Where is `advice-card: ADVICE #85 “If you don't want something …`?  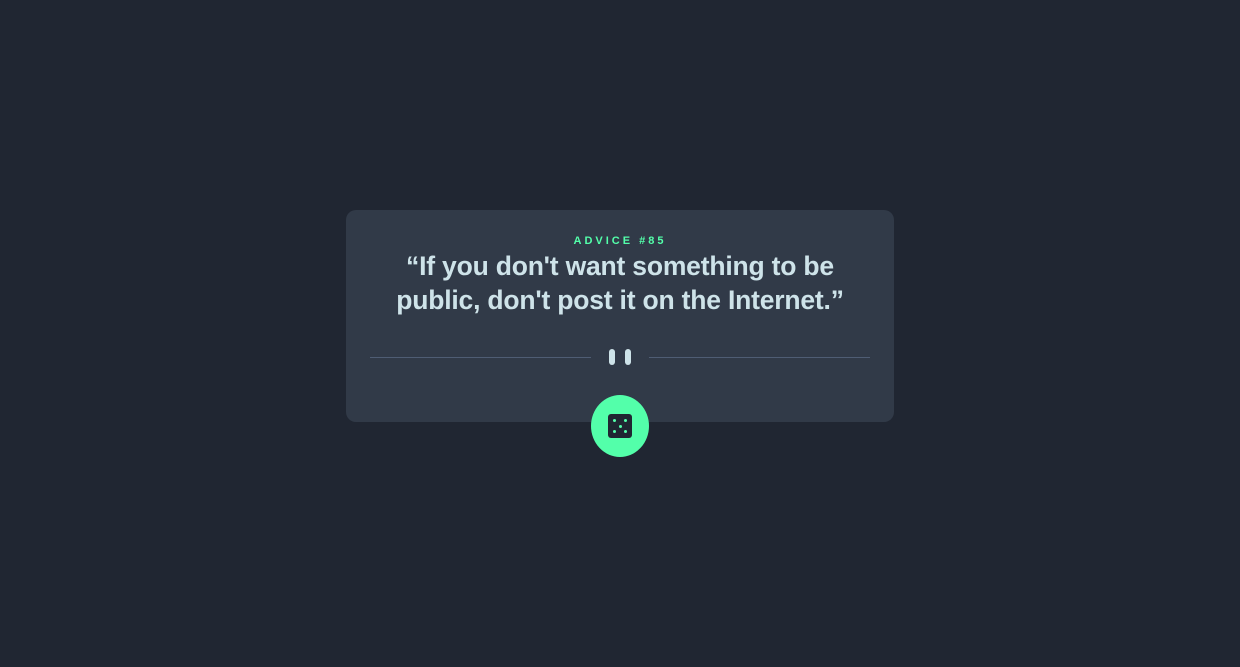 advice-card: ADVICE #85 “If you don't want something … is located at coordinates (620, 316).